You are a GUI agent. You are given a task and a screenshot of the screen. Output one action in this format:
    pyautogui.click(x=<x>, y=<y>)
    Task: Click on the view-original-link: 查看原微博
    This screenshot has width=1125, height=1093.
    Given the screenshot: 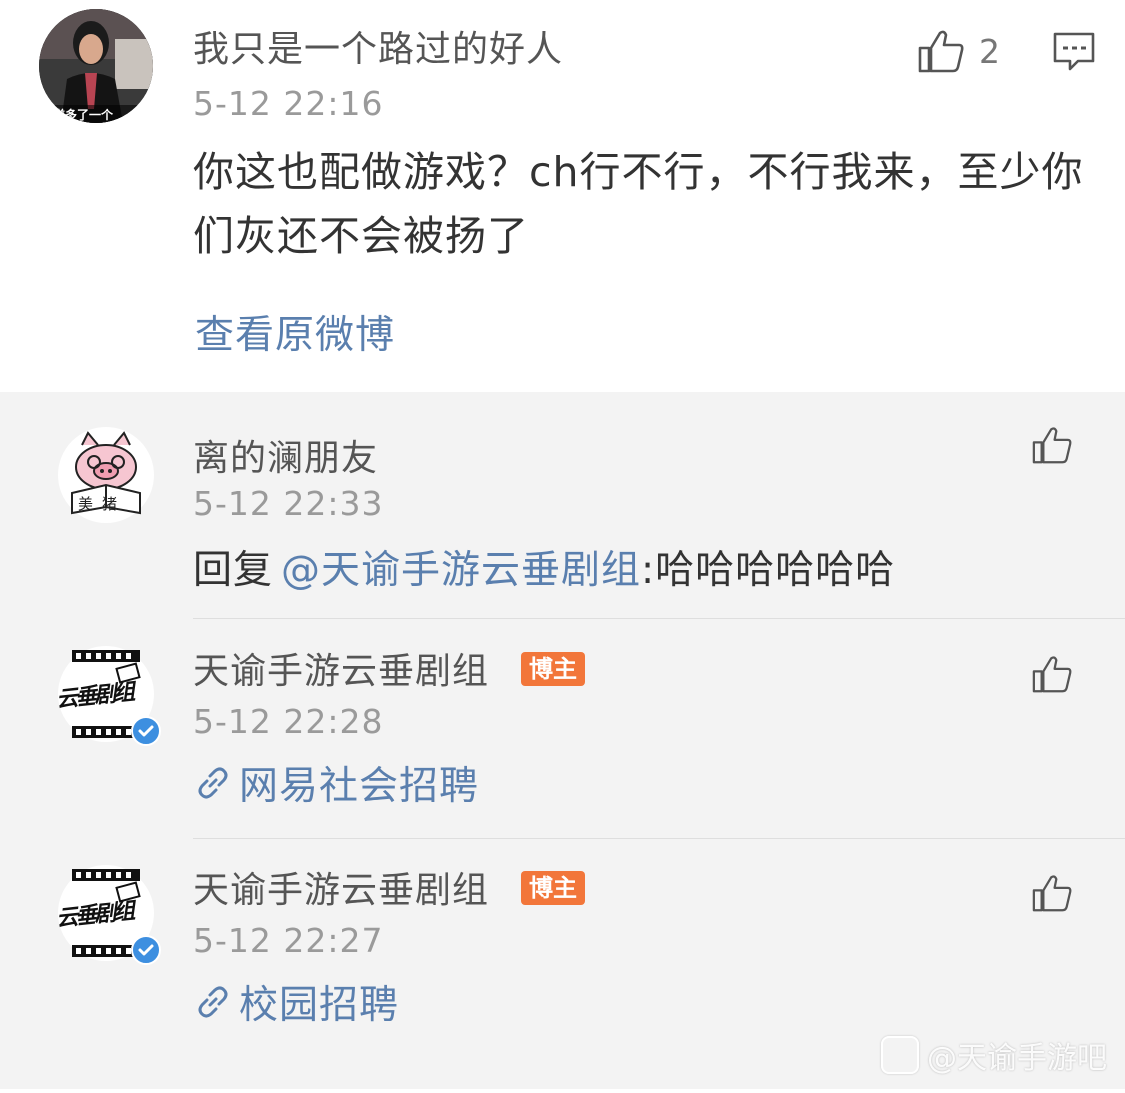 What is the action you would take?
    pyautogui.click(x=295, y=332)
    